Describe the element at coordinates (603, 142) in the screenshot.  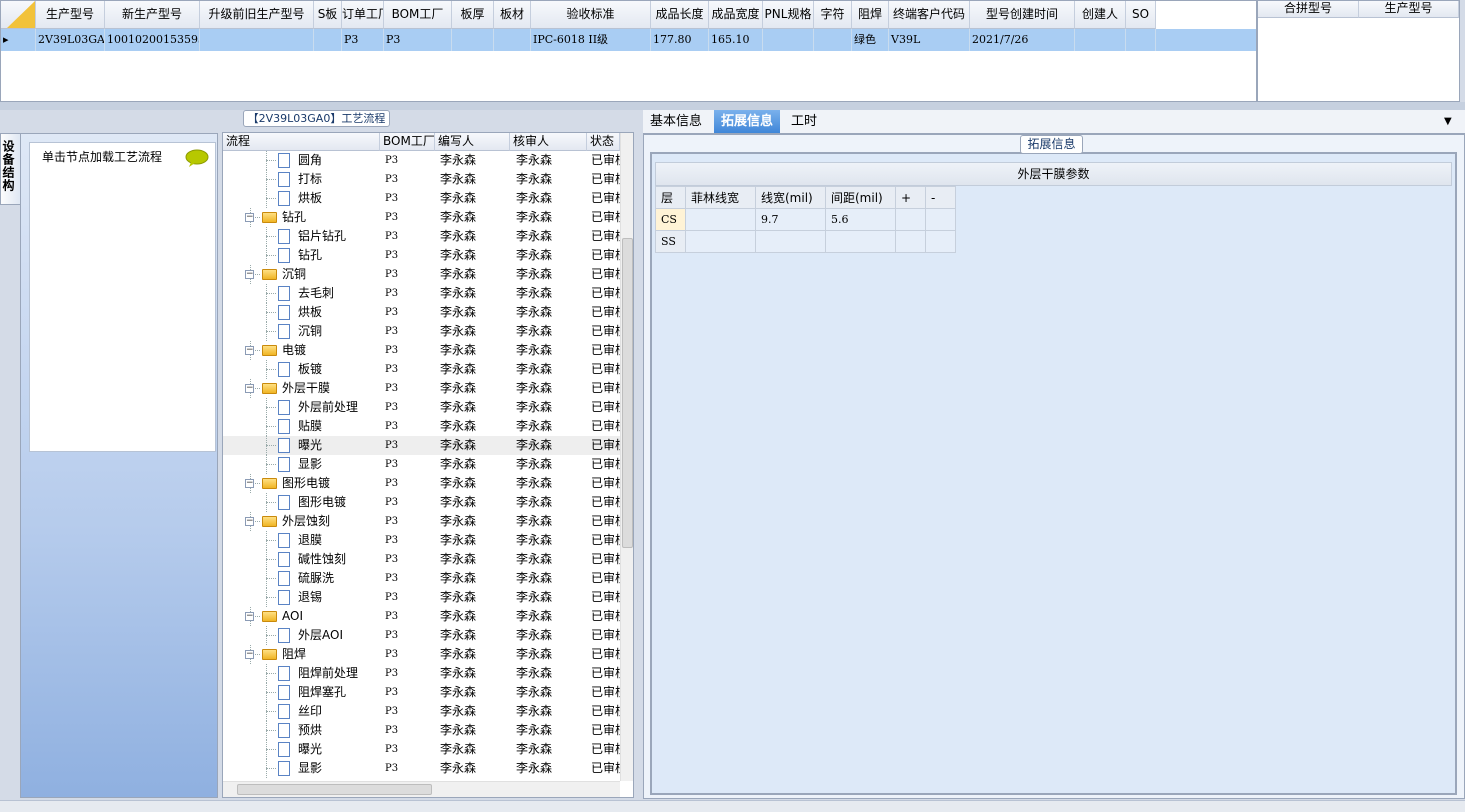
I see `col-status: 状态` at that location.